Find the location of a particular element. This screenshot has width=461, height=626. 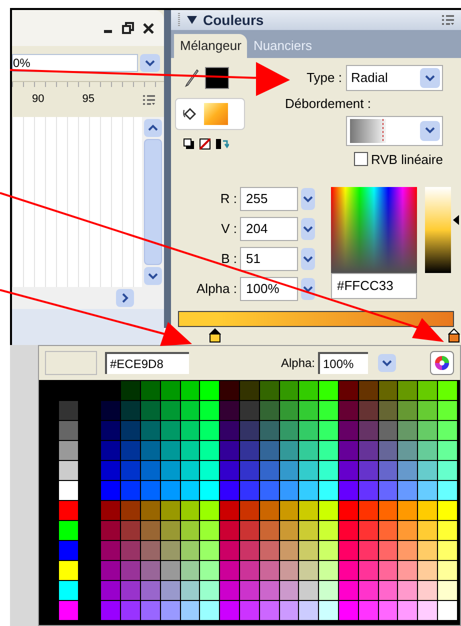

channel-label: V : is located at coordinates (229, 229).